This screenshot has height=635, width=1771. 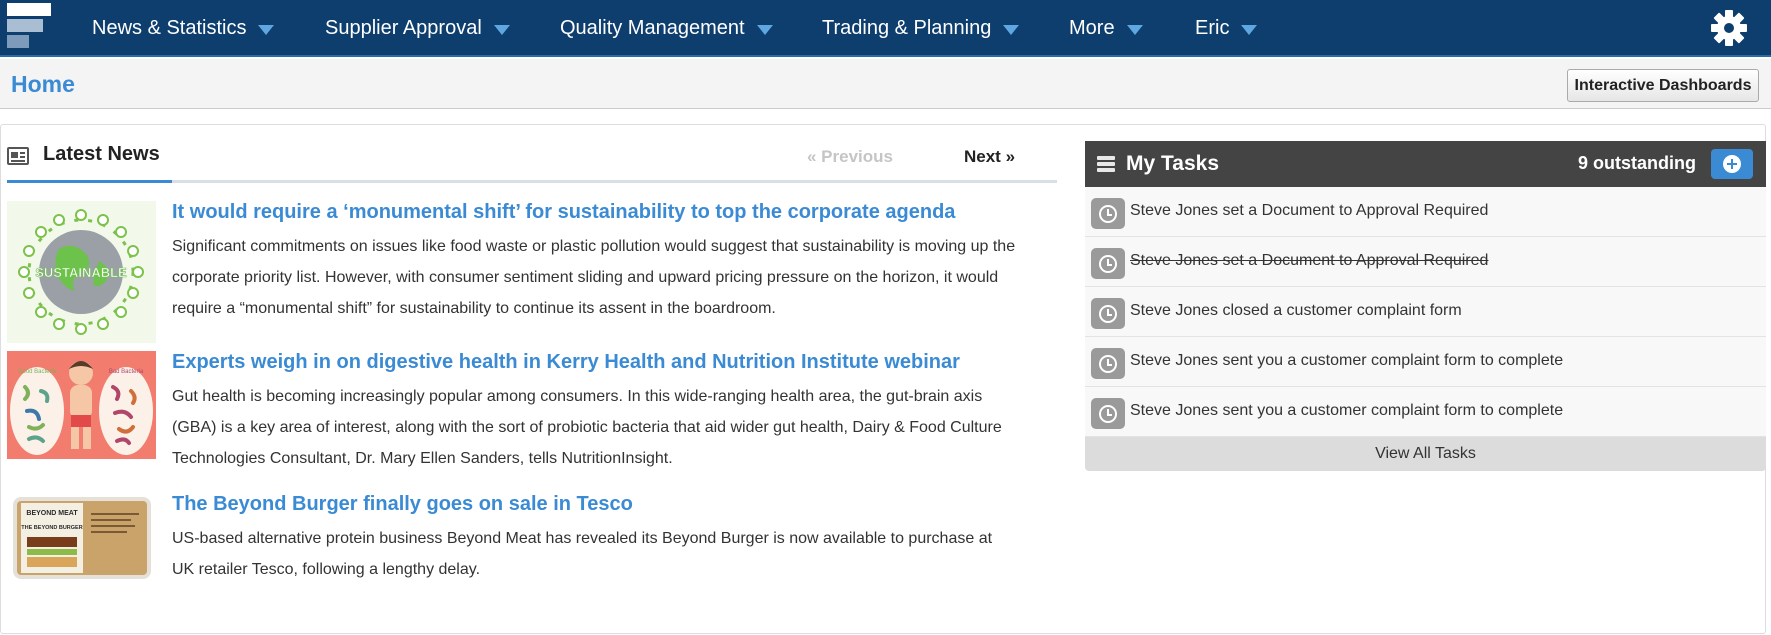 I want to click on thumb-caption: SUSTAINABLE, so click(x=81, y=272).